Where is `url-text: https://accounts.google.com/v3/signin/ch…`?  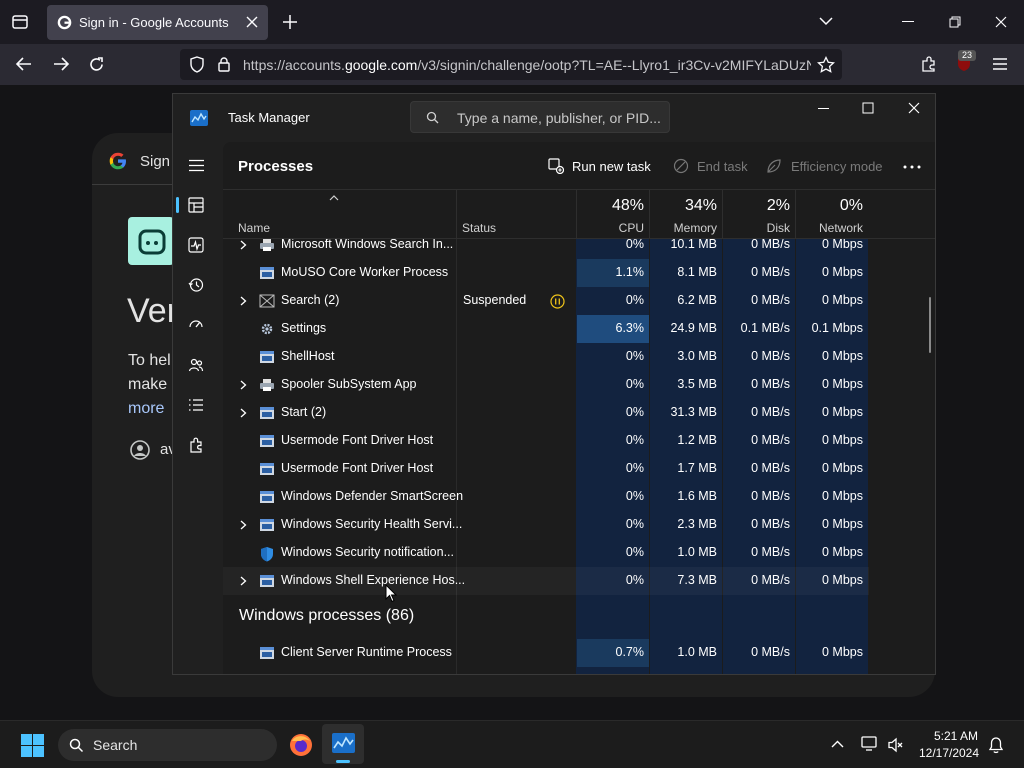 url-text: https://accounts.google.com/v3/signin/ch… is located at coordinates (527, 65).